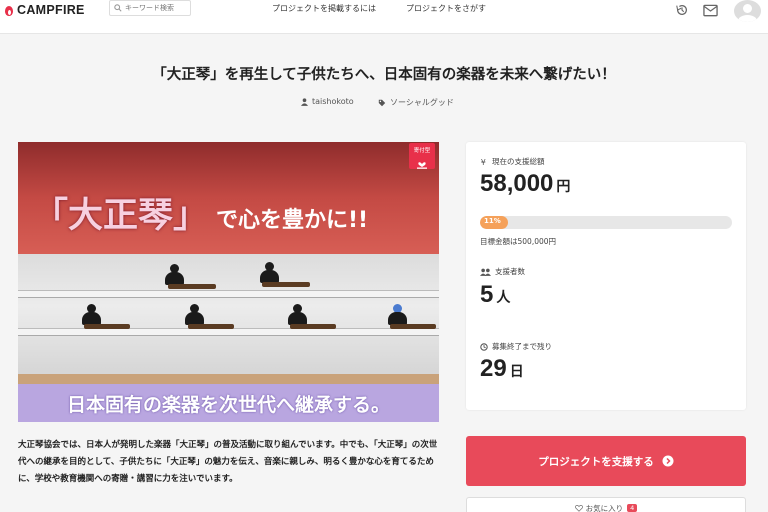 The width and height of the screenshot is (768, 512). Describe the element at coordinates (121, 216) in the screenshot. I see `hero-headline-big: 「大正琴」` at that location.